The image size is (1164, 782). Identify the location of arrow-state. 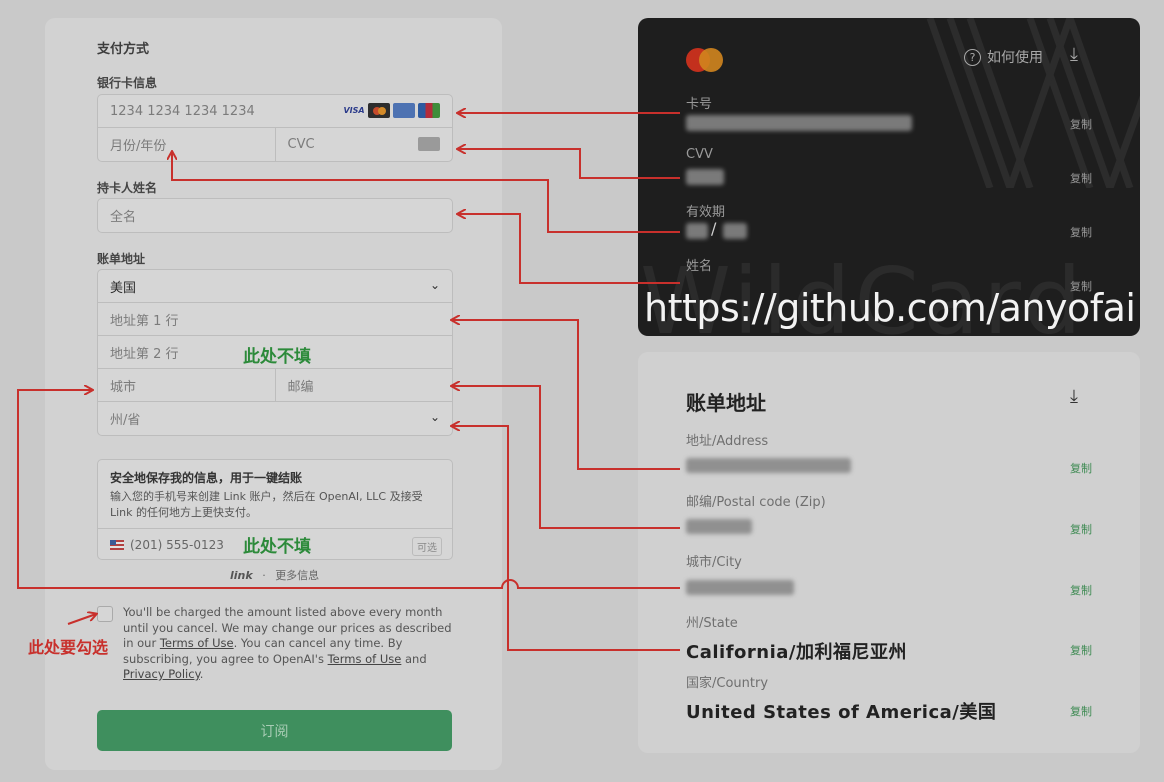
(566, 538).